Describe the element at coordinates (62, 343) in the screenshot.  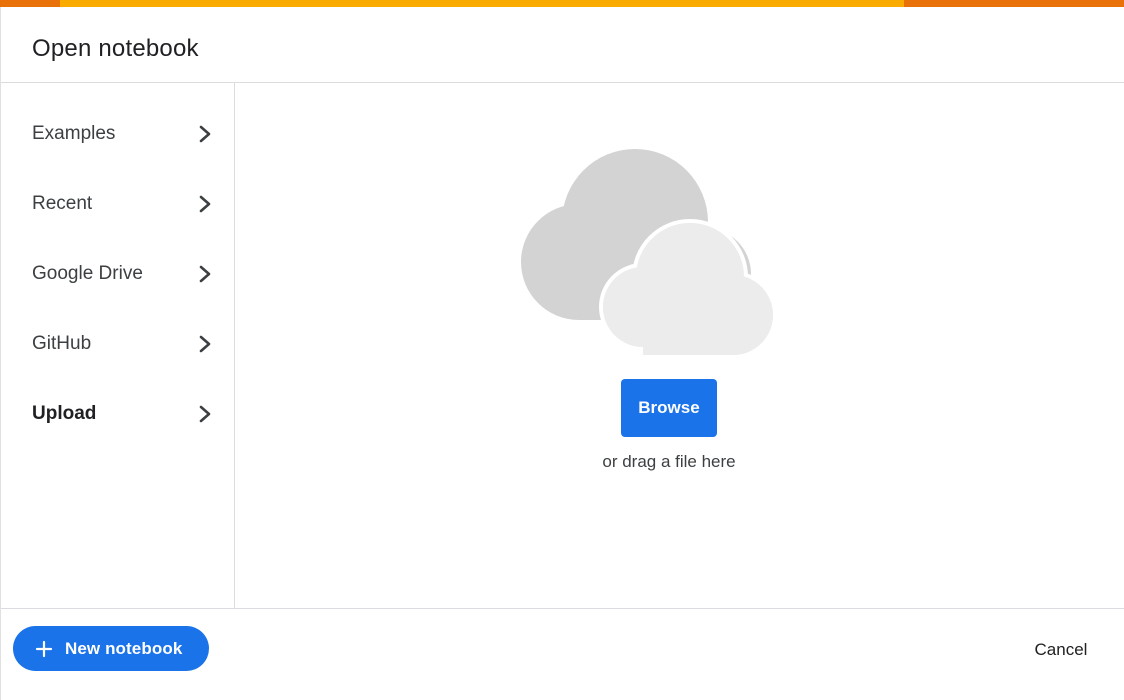
I see `sidebar-item-label: GitHub` at that location.